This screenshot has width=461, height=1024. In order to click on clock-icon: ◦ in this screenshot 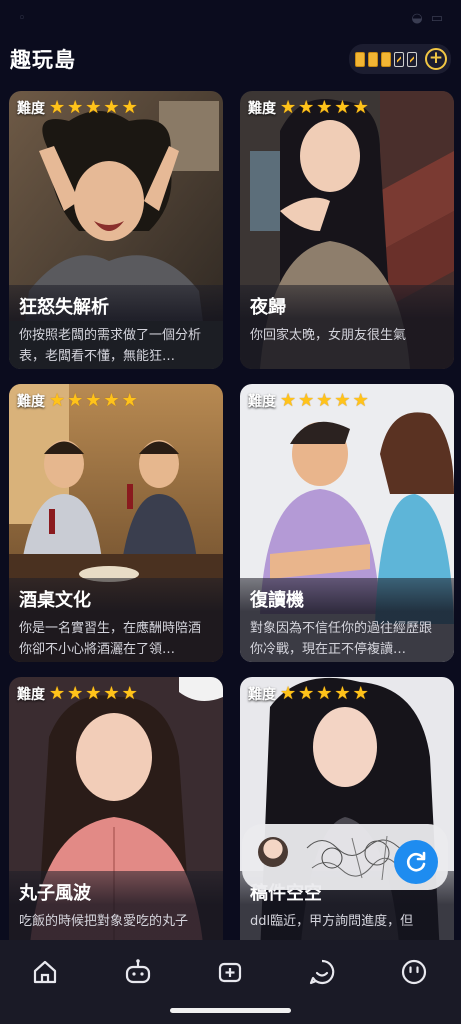, I will do `click(22, 18)`.